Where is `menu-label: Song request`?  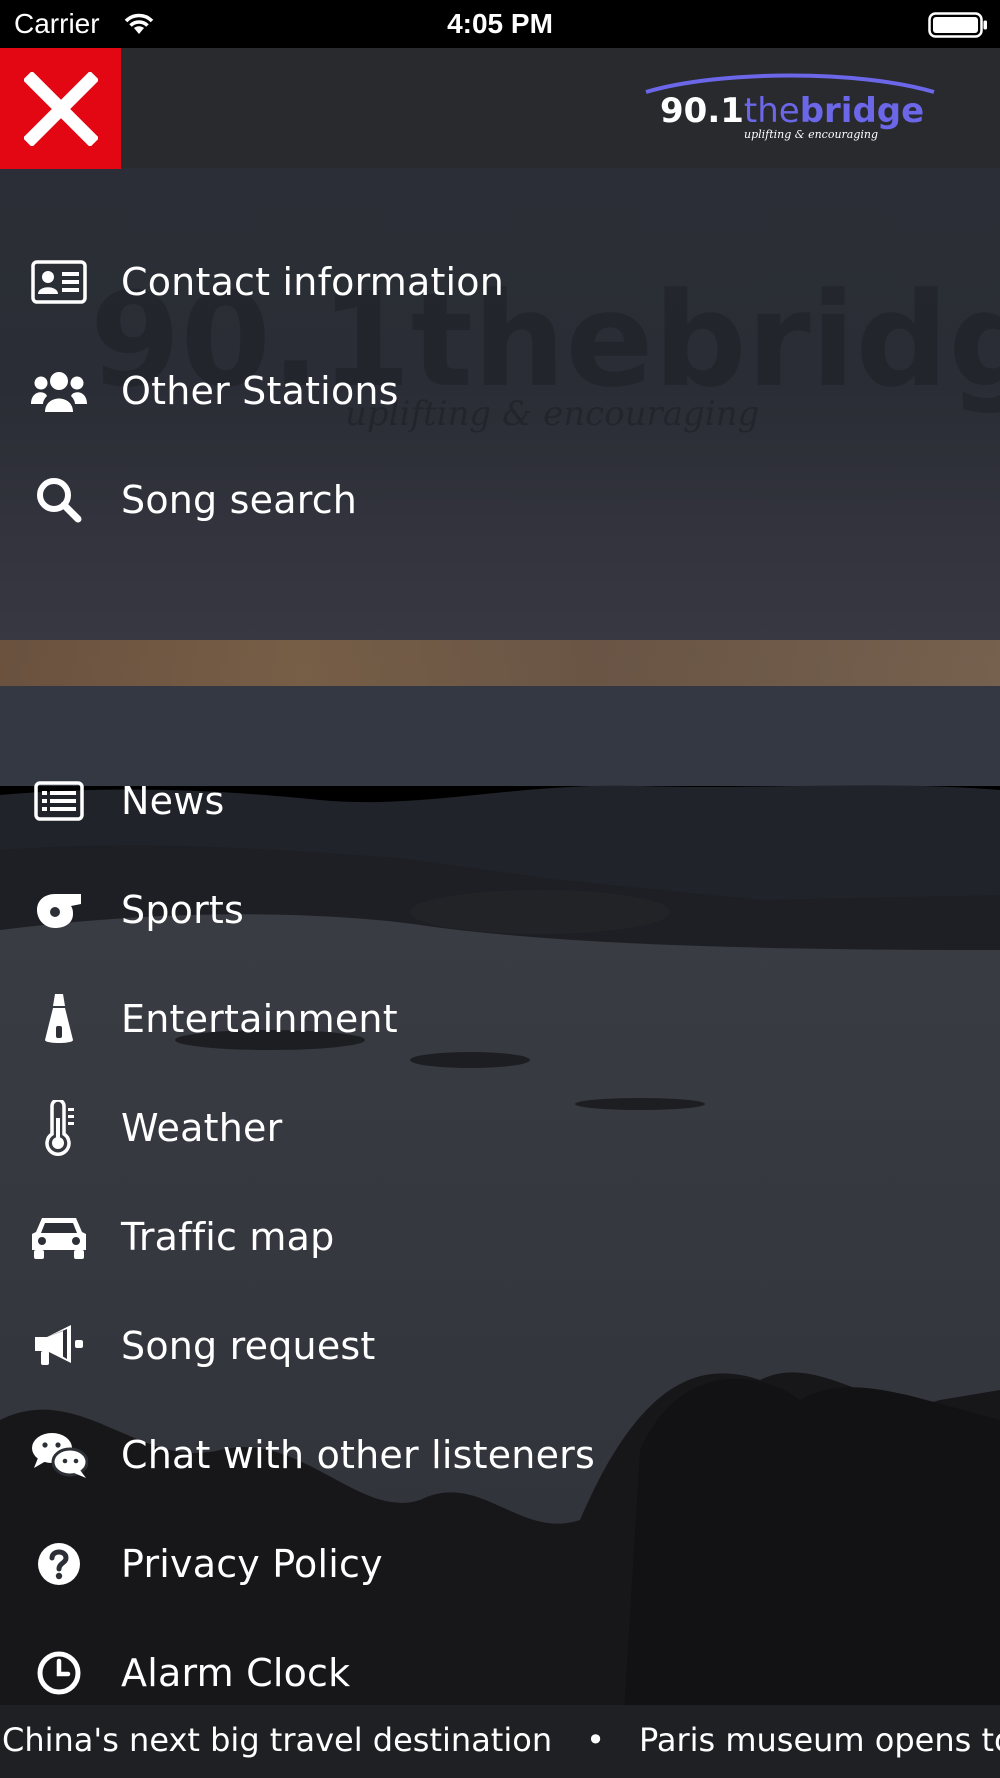
menu-label: Song request is located at coordinates (248, 1346).